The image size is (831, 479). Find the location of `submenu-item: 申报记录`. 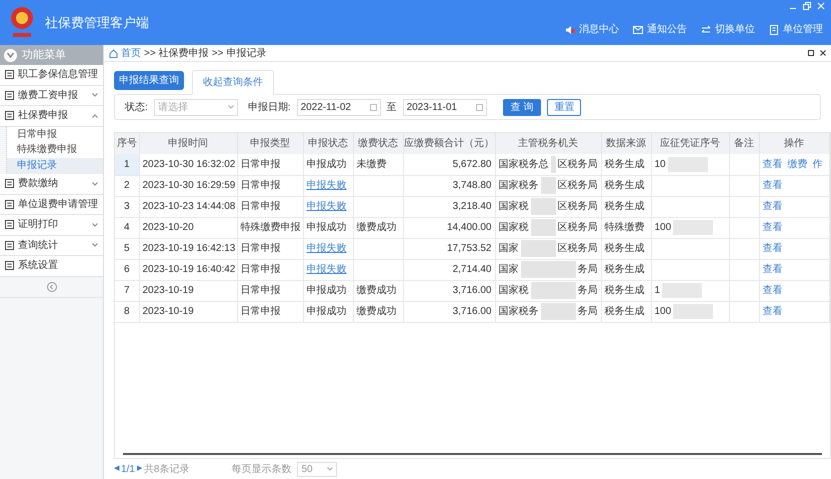

submenu-item: 申报记录 is located at coordinates (55, 165).